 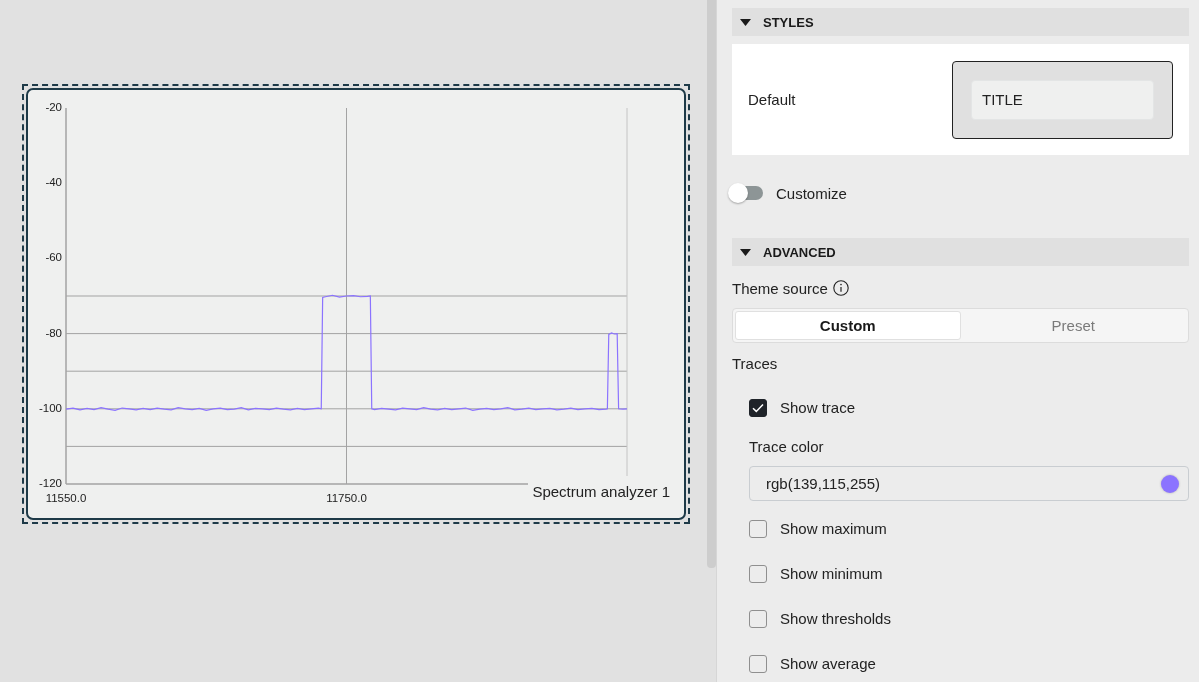 What do you see at coordinates (835, 618) in the screenshot?
I see `checkbox-label: Show thresholds` at bounding box center [835, 618].